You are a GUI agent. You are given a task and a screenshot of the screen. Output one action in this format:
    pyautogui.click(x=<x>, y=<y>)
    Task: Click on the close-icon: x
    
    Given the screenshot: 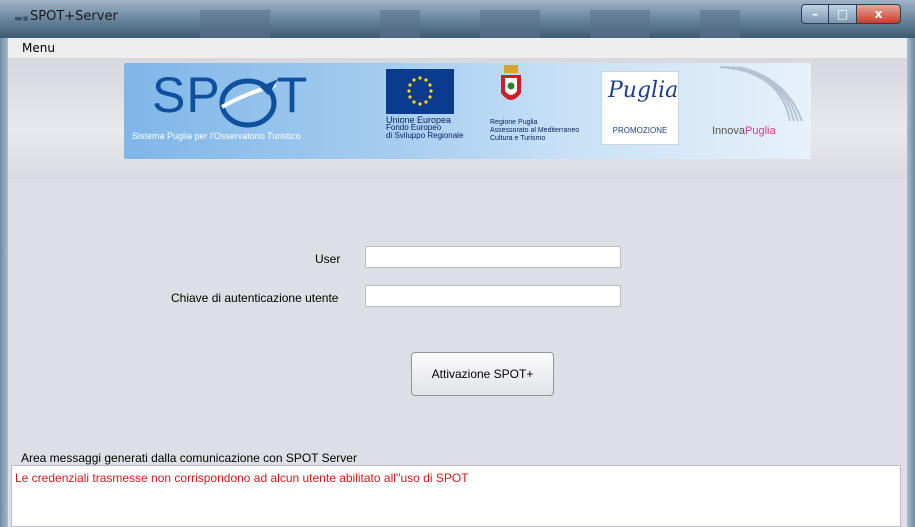 What is the action you would take?
    pyautogui.click(x=878, y=14)
    